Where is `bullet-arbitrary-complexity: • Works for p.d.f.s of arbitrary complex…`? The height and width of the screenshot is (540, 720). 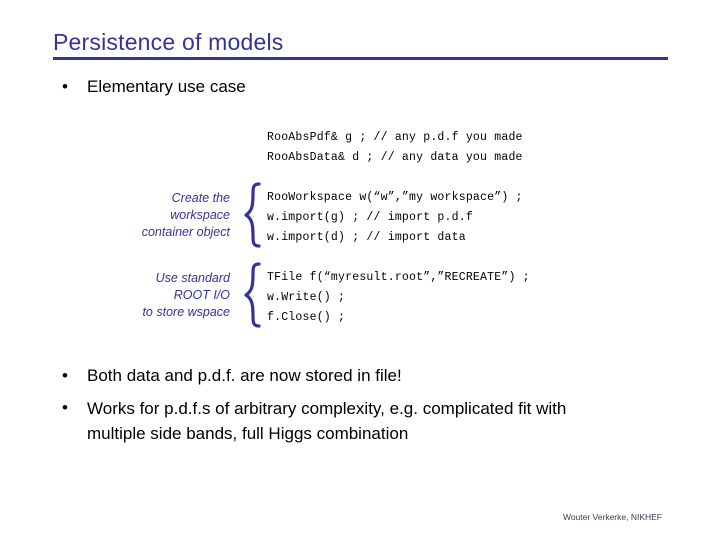
bullet-arbitrary-complexity: • Works for p.d.f.s of arbitrary complex… is located at coordinates (342, 421).